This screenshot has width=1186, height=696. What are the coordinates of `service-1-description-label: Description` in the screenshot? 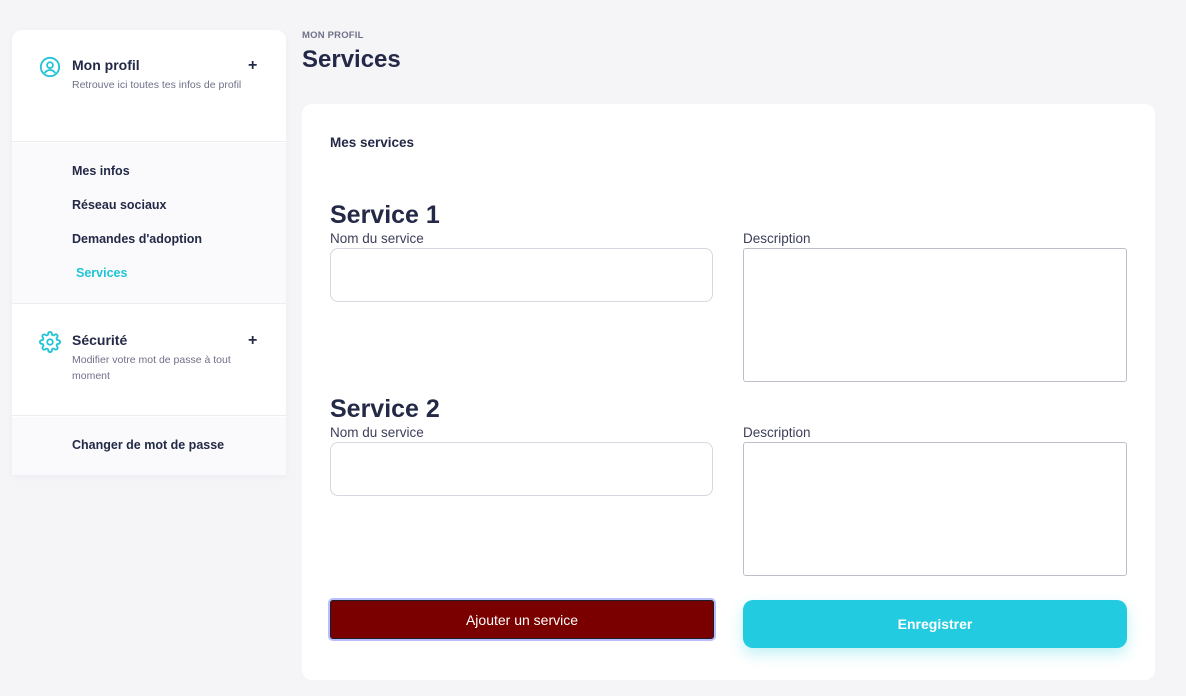 It's located at (777, 238).